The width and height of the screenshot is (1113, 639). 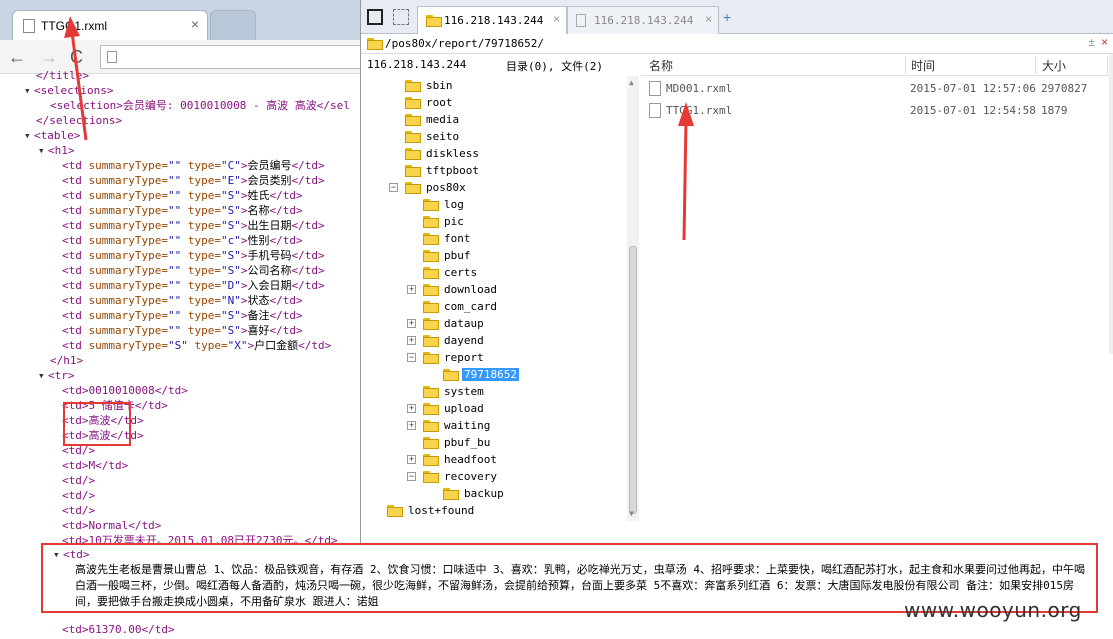 I want to click on fm-tab-label: 116.218.143.244, so click(x=494, y=20).